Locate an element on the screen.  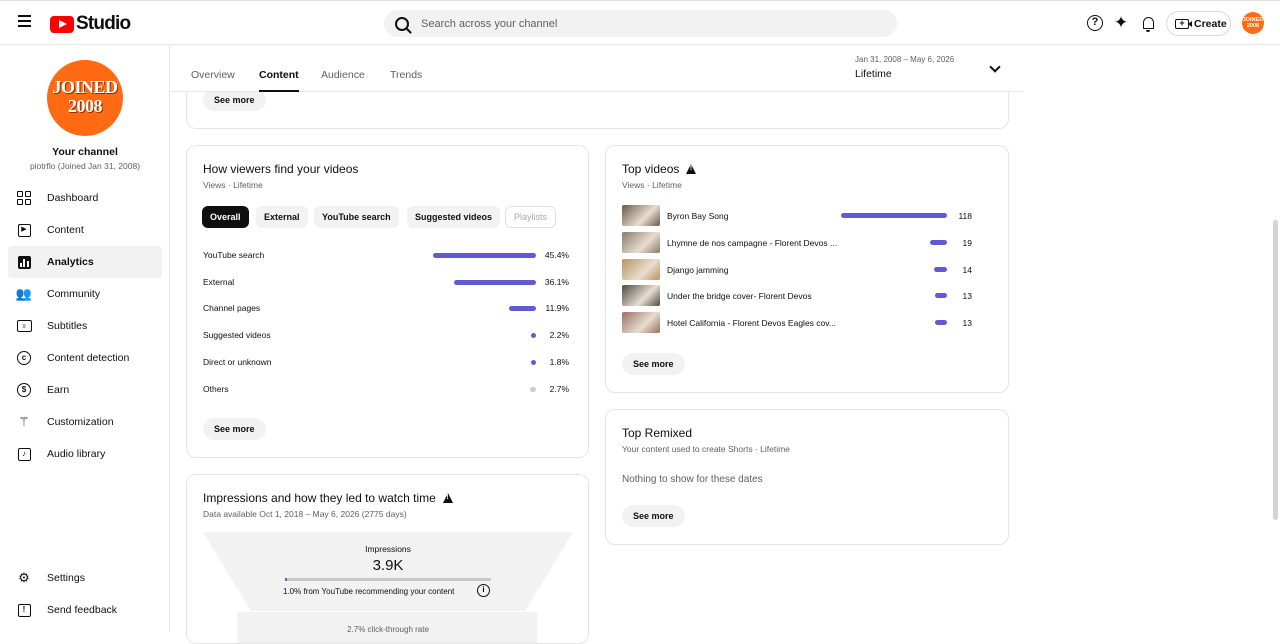
filter-external: External is located at coordinates (282, 217).